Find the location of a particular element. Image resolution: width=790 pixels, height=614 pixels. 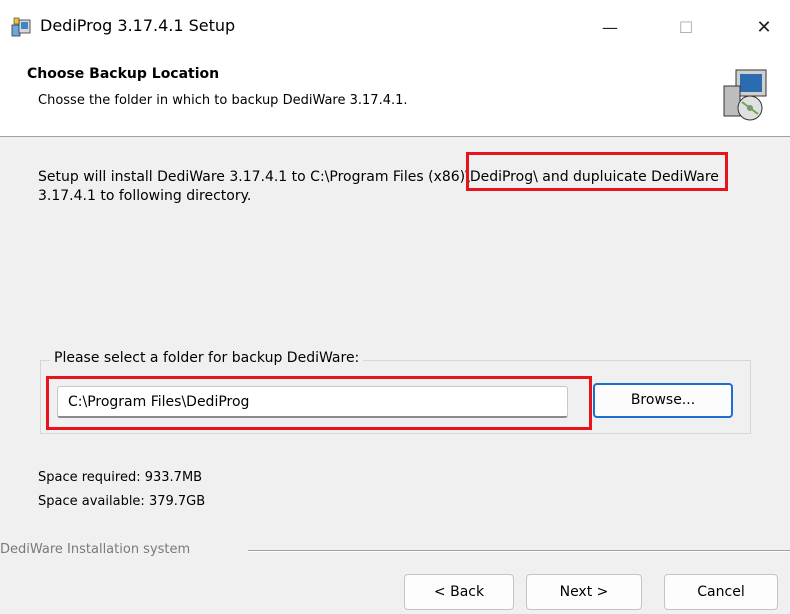

back-button: < Back is located at coordinates (459, 592).